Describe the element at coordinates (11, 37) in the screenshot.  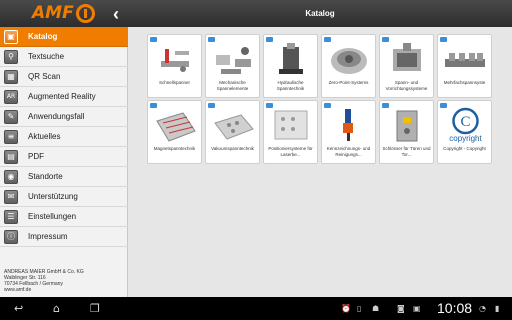
I see `book-icon: ▣` at that location.